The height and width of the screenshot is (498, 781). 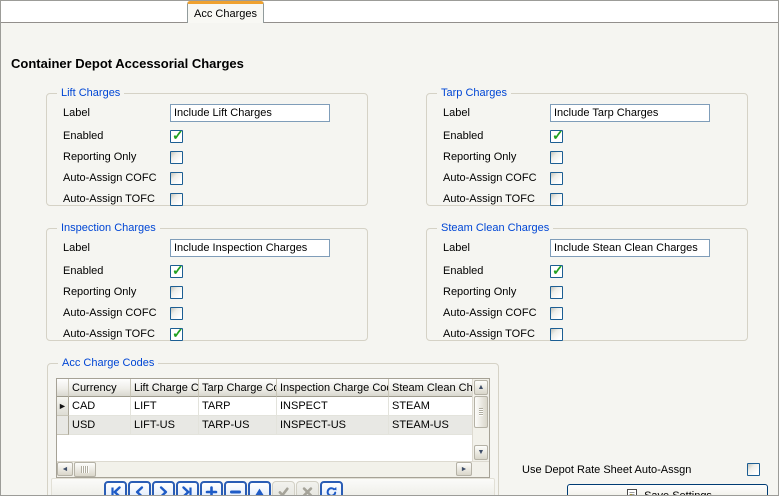 I want to click on scroll-right-button: ►, so click(x=464, y=469).